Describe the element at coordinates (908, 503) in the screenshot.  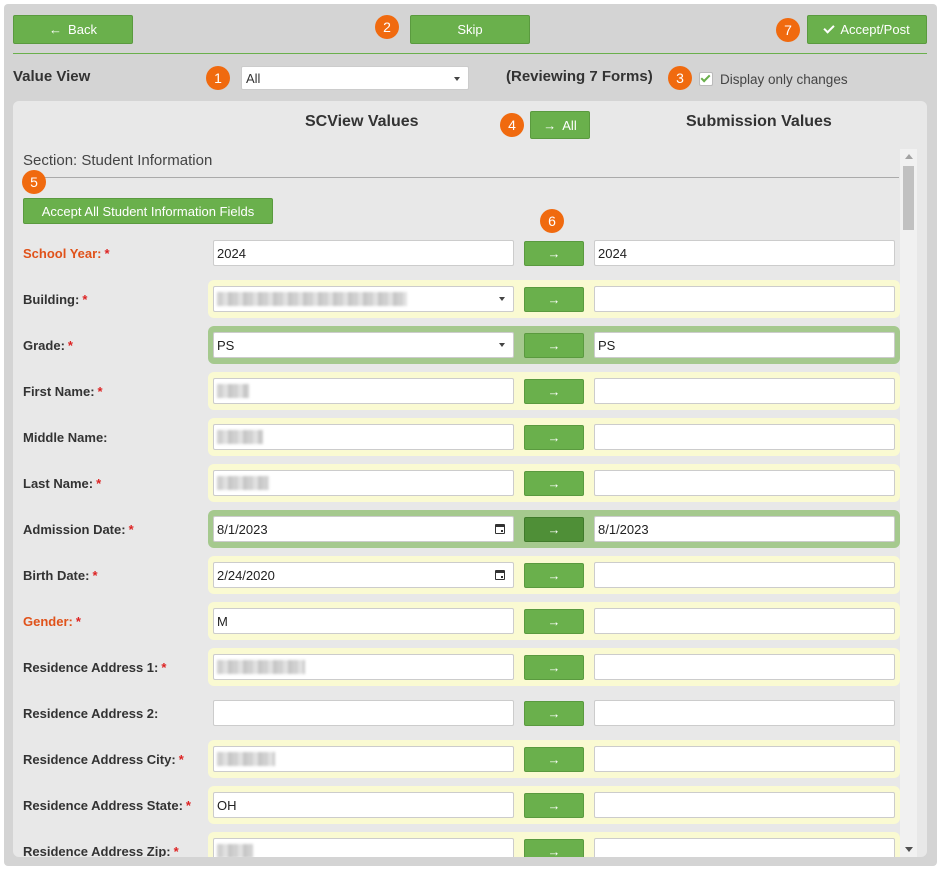
I see `vertical-scrollbar` at that location.